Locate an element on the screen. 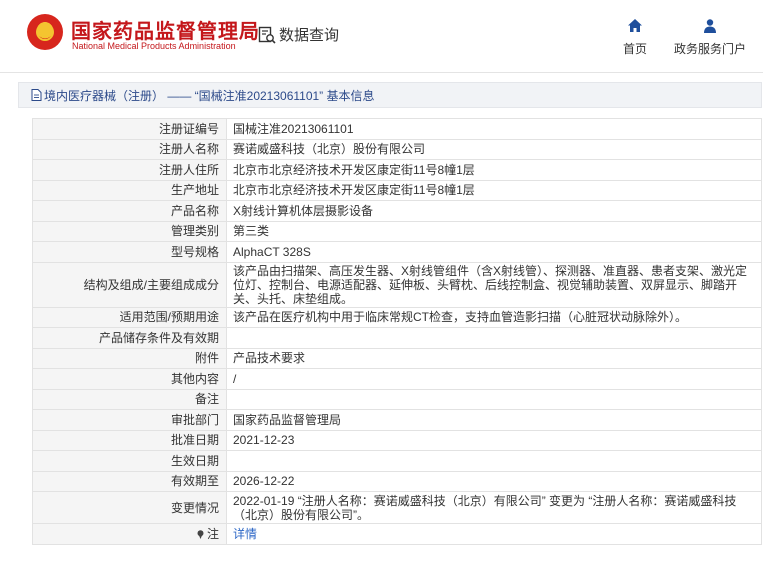 This screenshot has width=763, height=563. brand-title-en: National Medical Products Administration is located at coordinates (154, 46).